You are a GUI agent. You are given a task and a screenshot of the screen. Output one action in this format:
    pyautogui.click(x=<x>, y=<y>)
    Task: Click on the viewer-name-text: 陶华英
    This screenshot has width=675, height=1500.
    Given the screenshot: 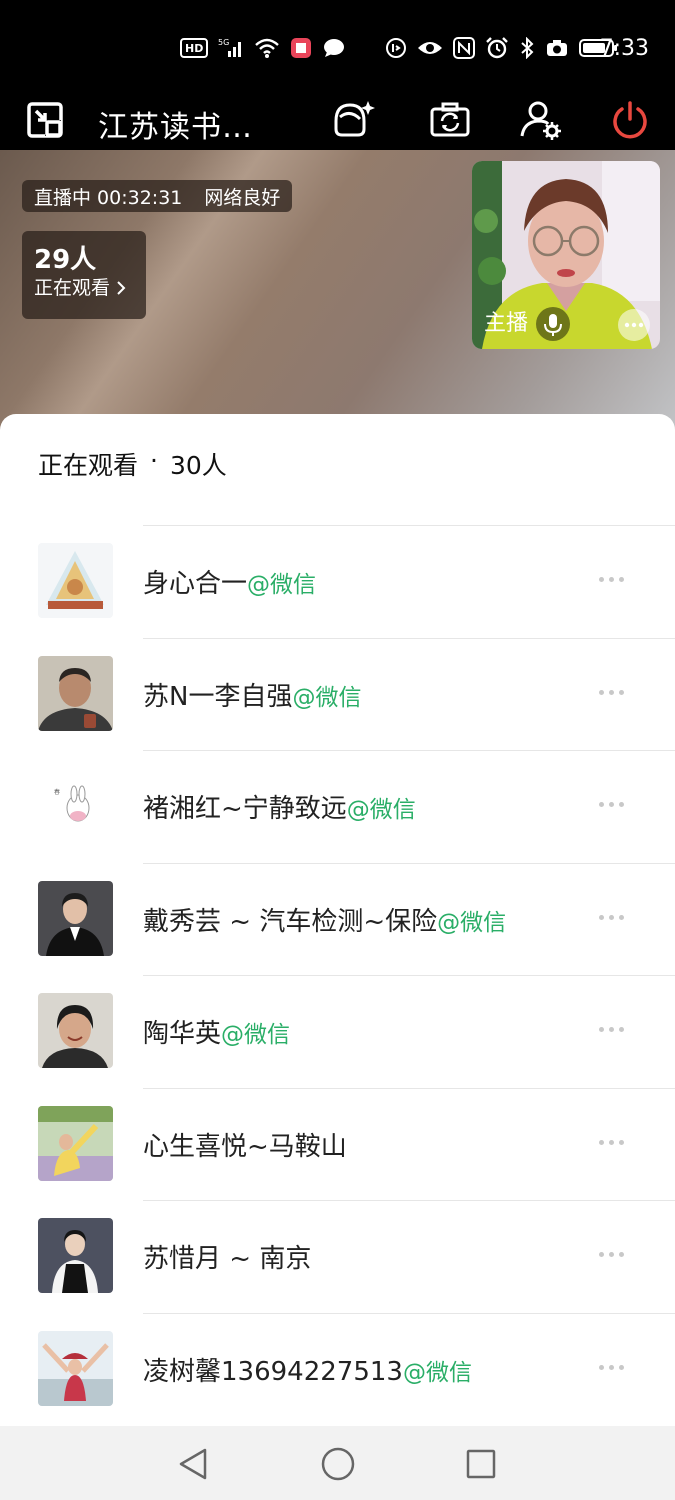 What is the action you would take?
    pyautogui.click(x=182, y=1034)
    